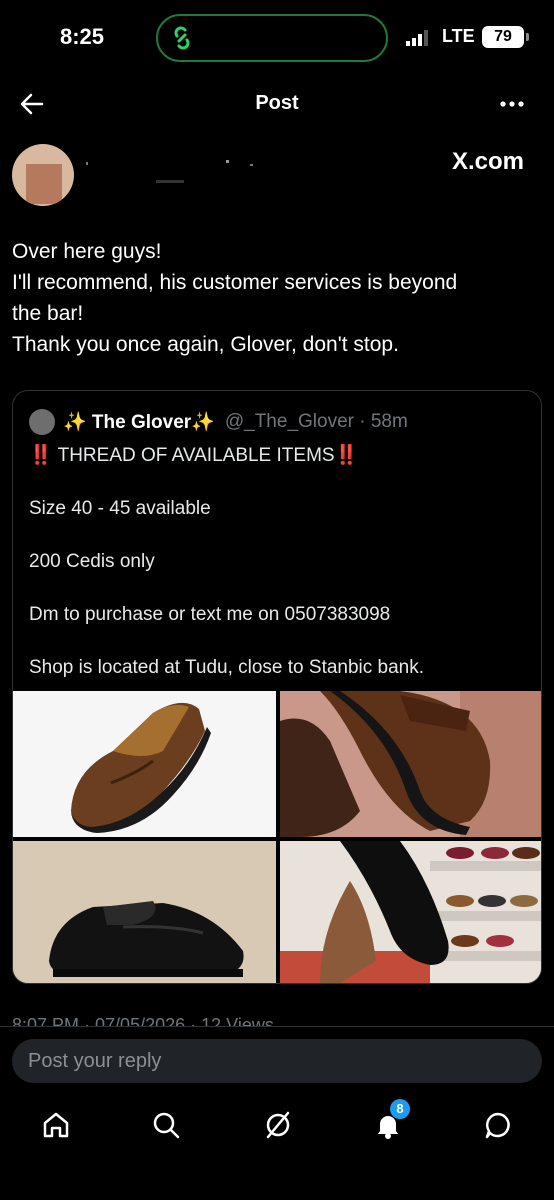 The width and height of the screenshot is (554, 1200). What do you see at coordinates (512, 104) in the screenshot?
I see `more-options-icon` at bounding box center [512, 104].